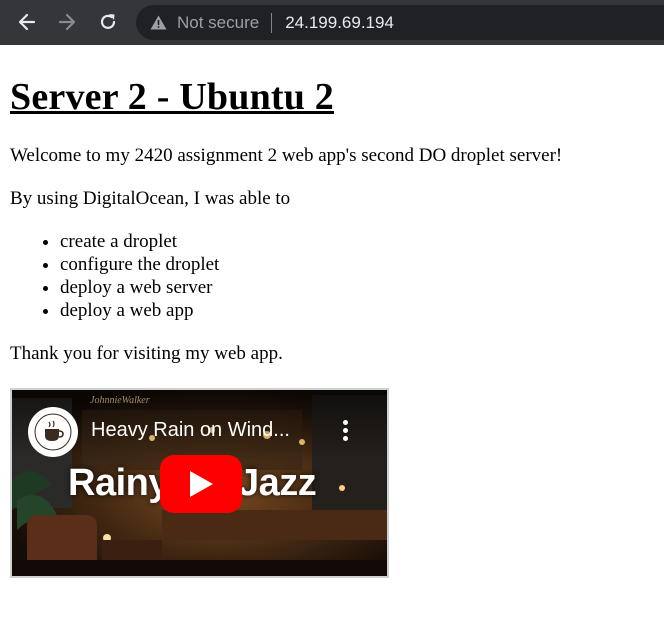 This screenshot has height=637, width=664. I want to click on coffee-cup-icon, so click(53, 432).